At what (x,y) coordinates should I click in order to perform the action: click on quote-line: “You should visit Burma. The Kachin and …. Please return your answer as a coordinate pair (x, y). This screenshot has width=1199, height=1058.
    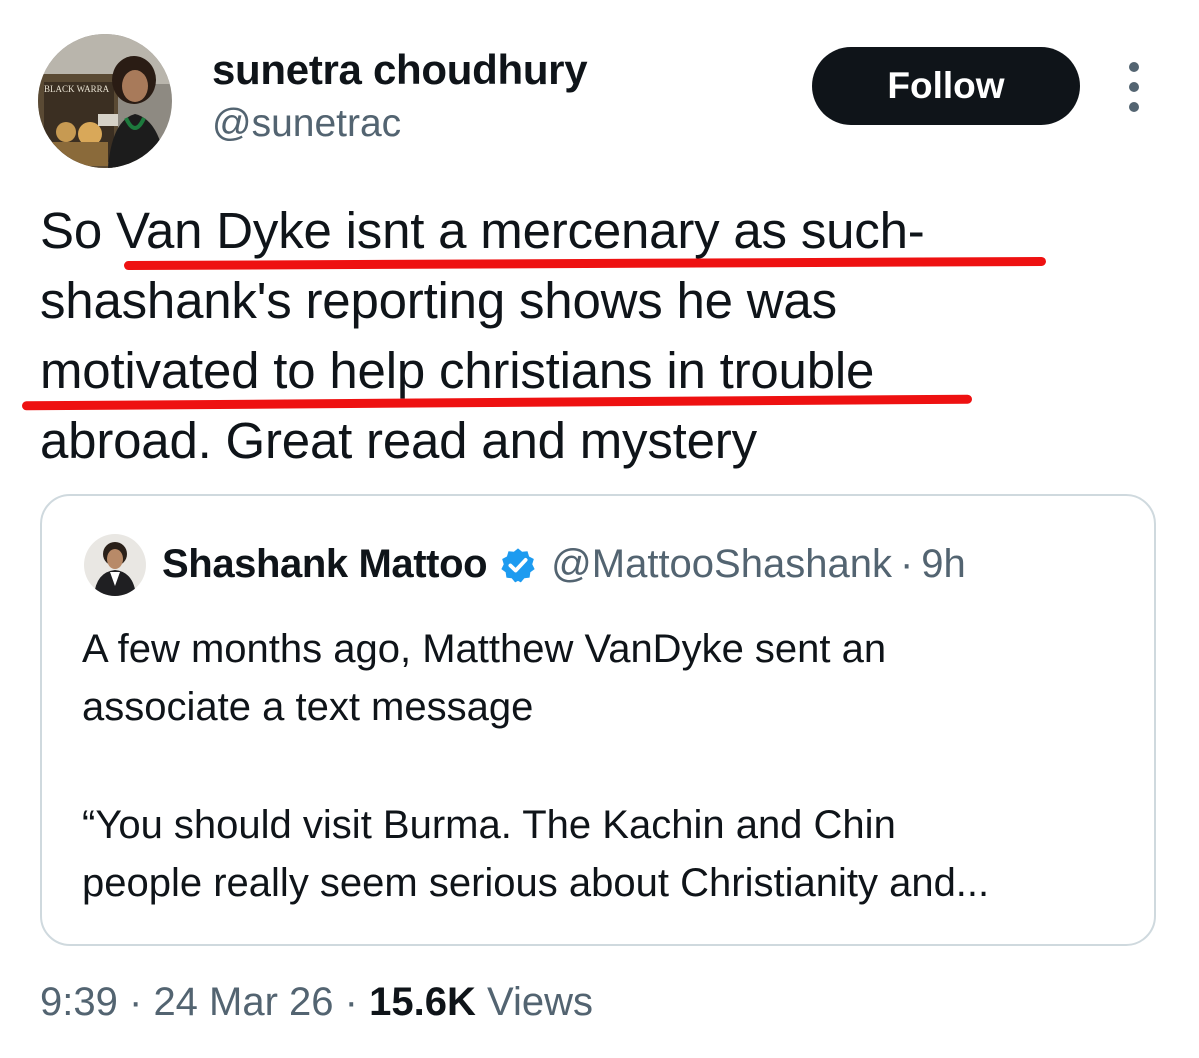
    Looking at the image, I should click on (489, 825).